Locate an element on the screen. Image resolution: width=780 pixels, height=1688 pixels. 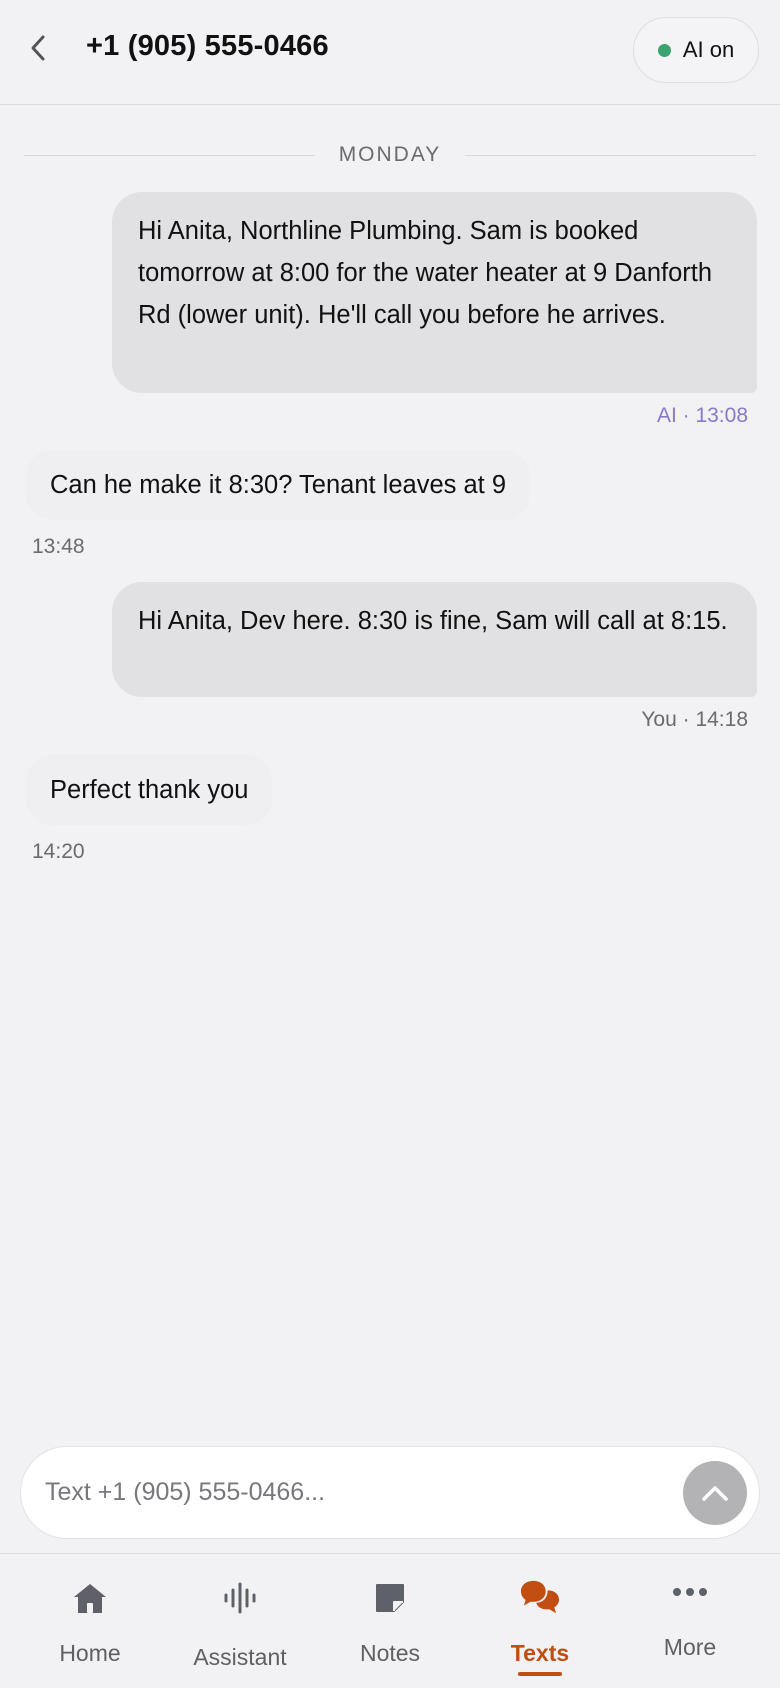
nav-label: Texts is located at coordinates (540, 1653).